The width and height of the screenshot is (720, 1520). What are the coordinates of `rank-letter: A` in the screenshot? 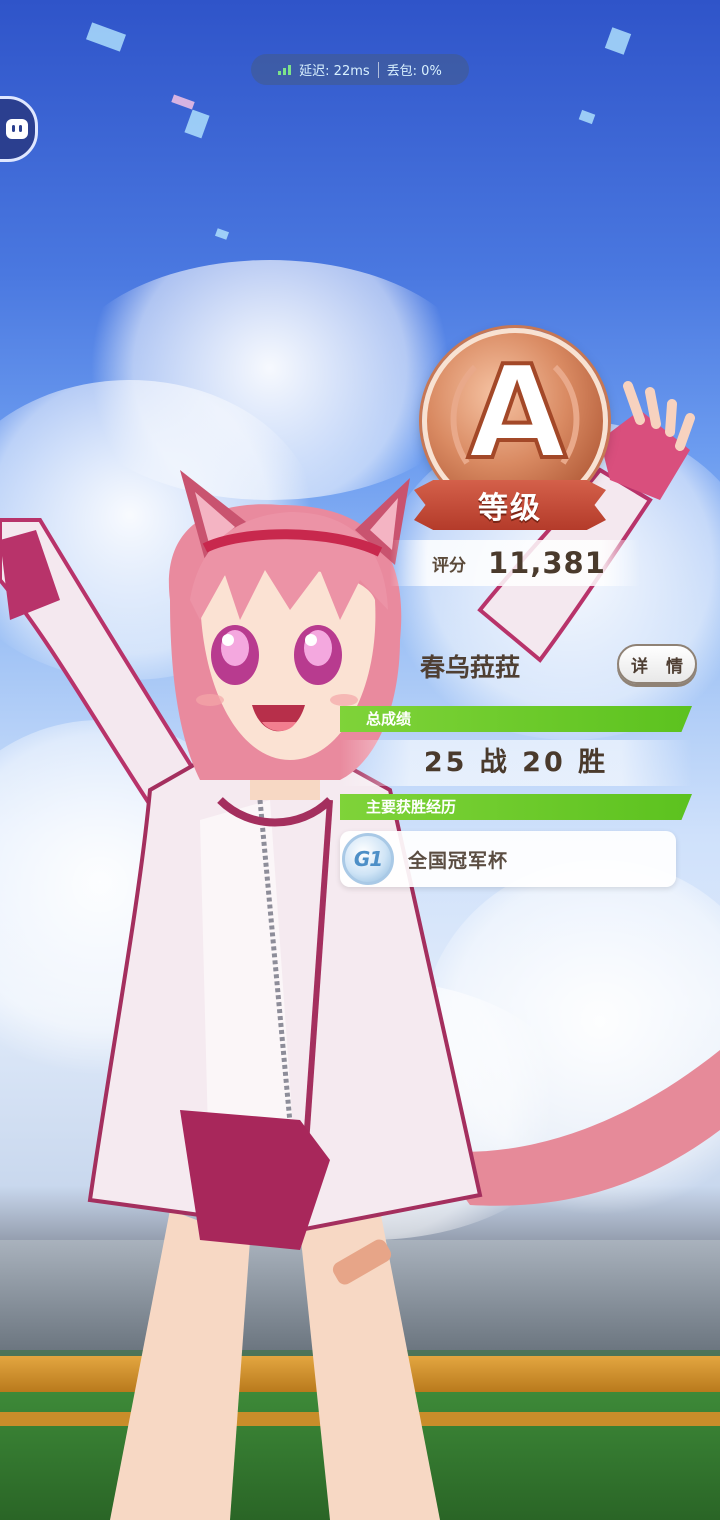 It's located at (516, 413).